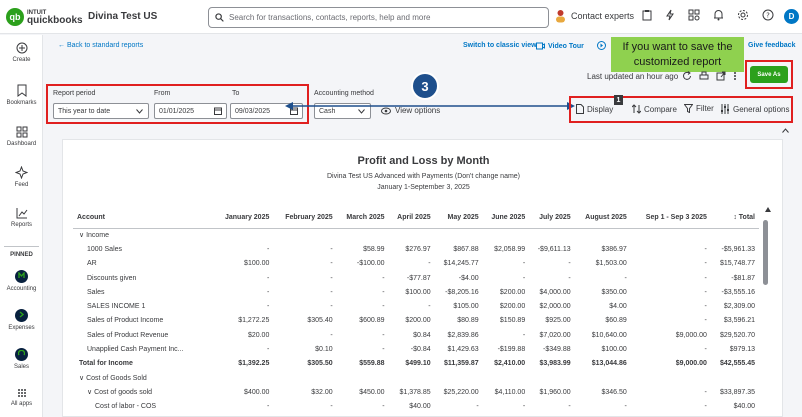  I want to click on amount-cell: $42,555.45, so click(735, 364).